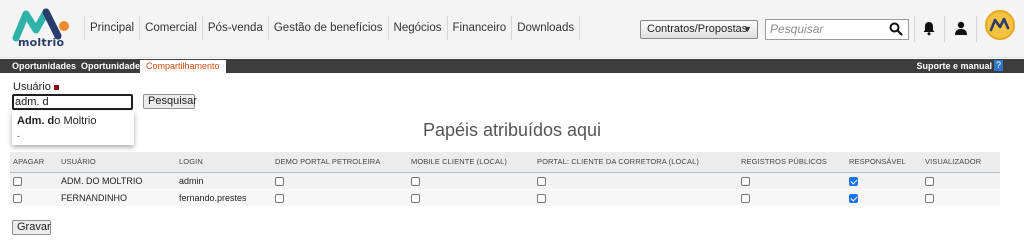 The width and height of the screenshot is (1024, 252). What do you see at coordinates (170, 101) in the screenshot?
I see `pesquisar-button: Pesquisar` at bounding box center [170, 101].